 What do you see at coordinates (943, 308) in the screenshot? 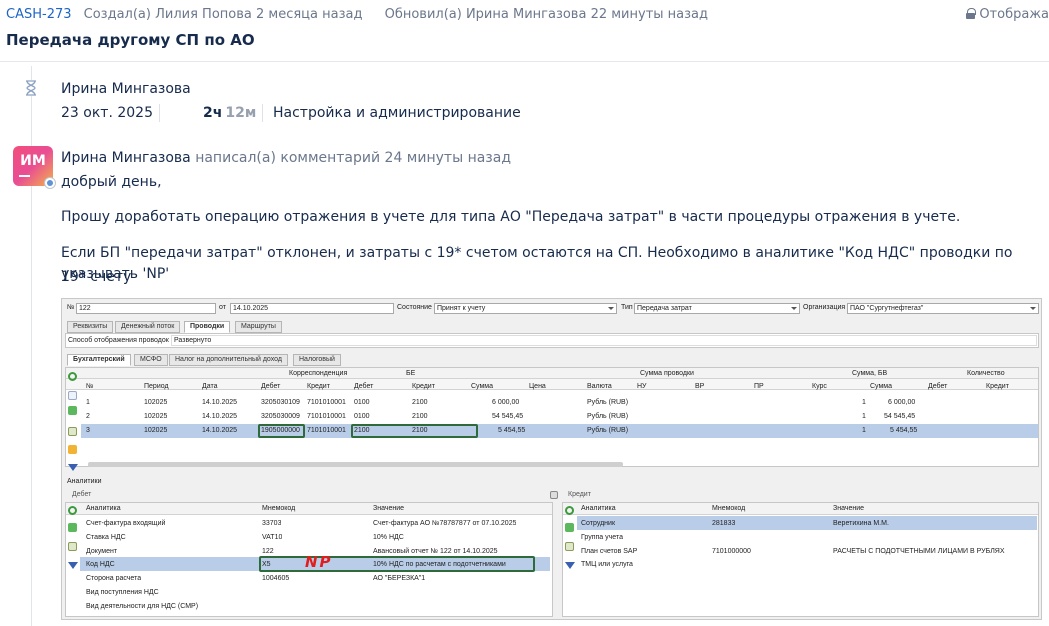
I see `org-select: ПАО "Сургутнефтегаз"` at bounding box center [943, 308].